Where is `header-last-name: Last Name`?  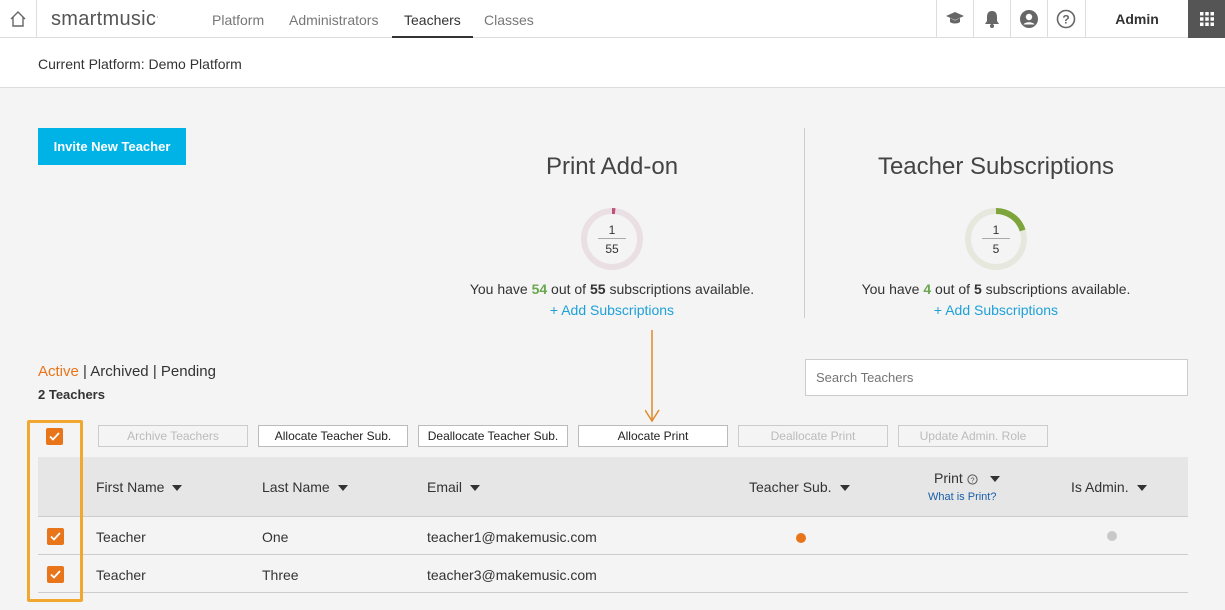
header-last-name: Last Name is located at coordinates (305, 487).